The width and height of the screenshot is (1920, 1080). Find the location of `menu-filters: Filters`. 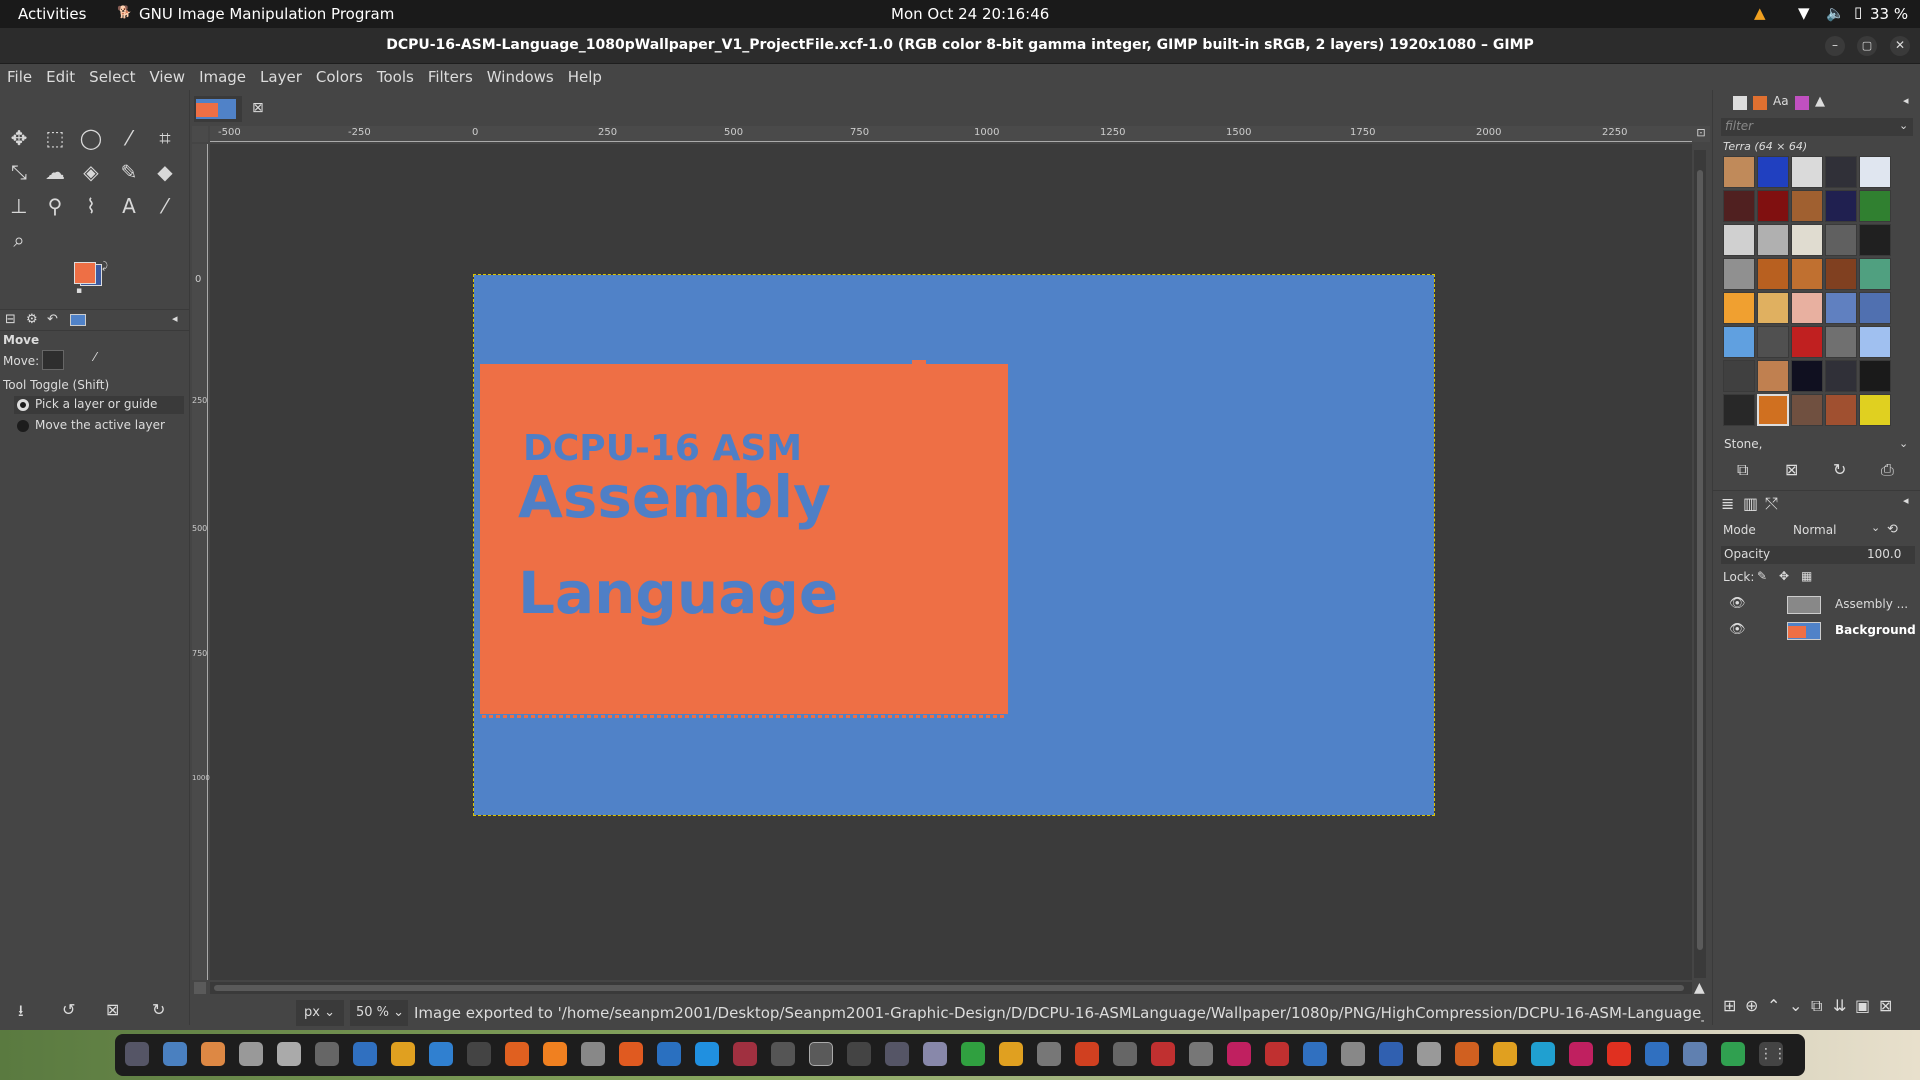

menu-filters: Filters is located at coordinates (450, 75).